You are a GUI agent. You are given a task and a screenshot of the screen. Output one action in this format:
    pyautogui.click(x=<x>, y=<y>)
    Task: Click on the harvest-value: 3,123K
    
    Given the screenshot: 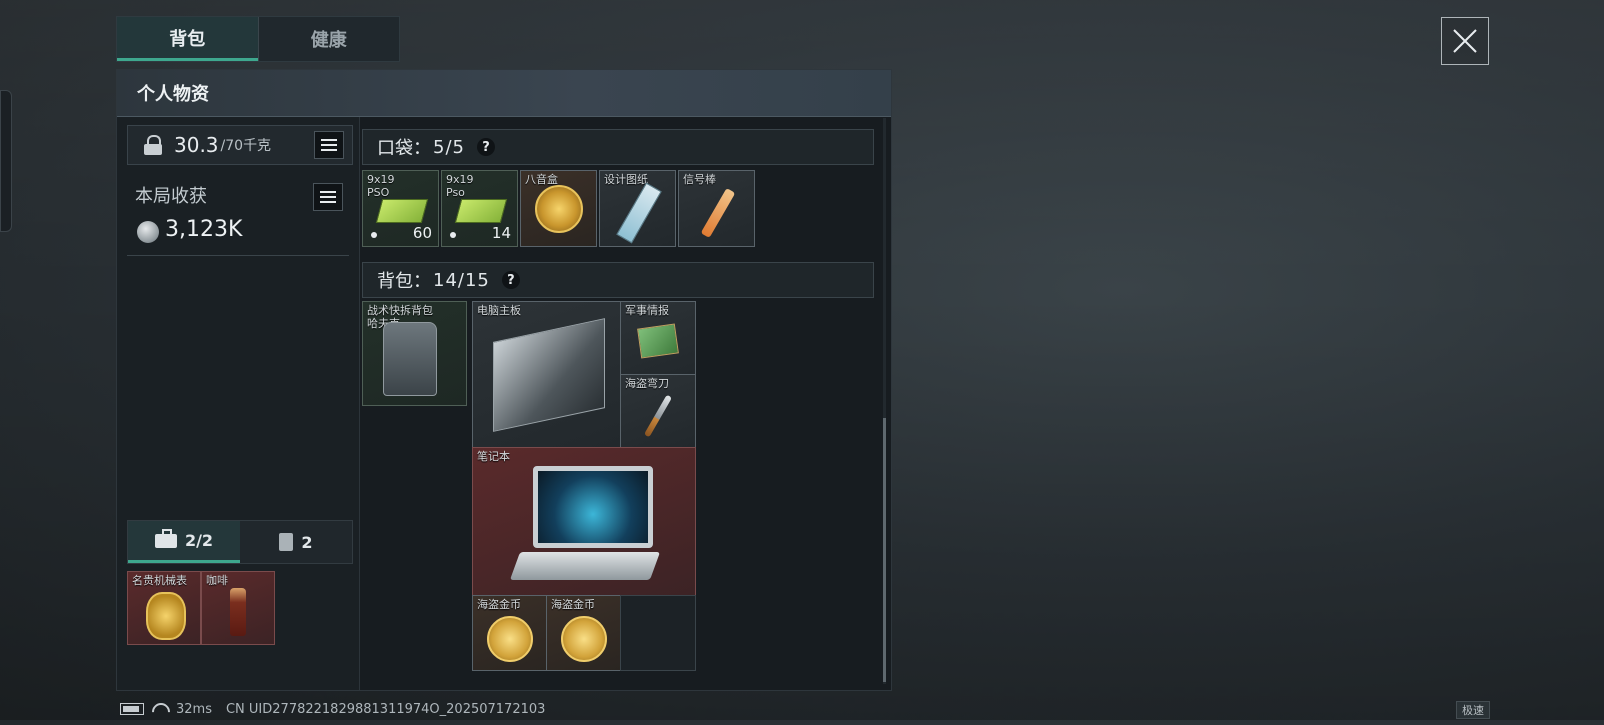 What is the action you would take?
    pyautogui.click(x=204, y=229)
    